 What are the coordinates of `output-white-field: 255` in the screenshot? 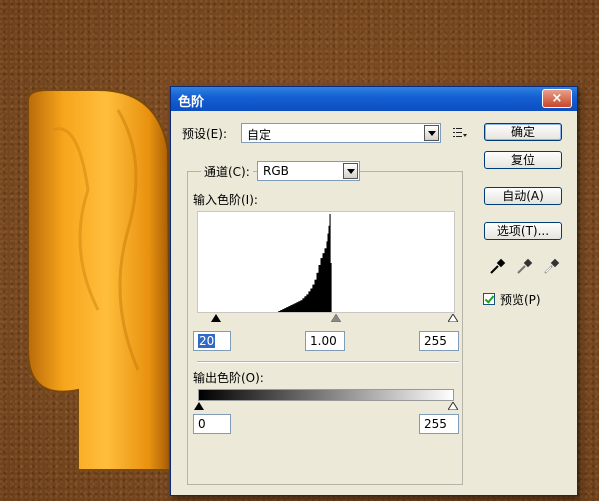 It's located at (439, 424).